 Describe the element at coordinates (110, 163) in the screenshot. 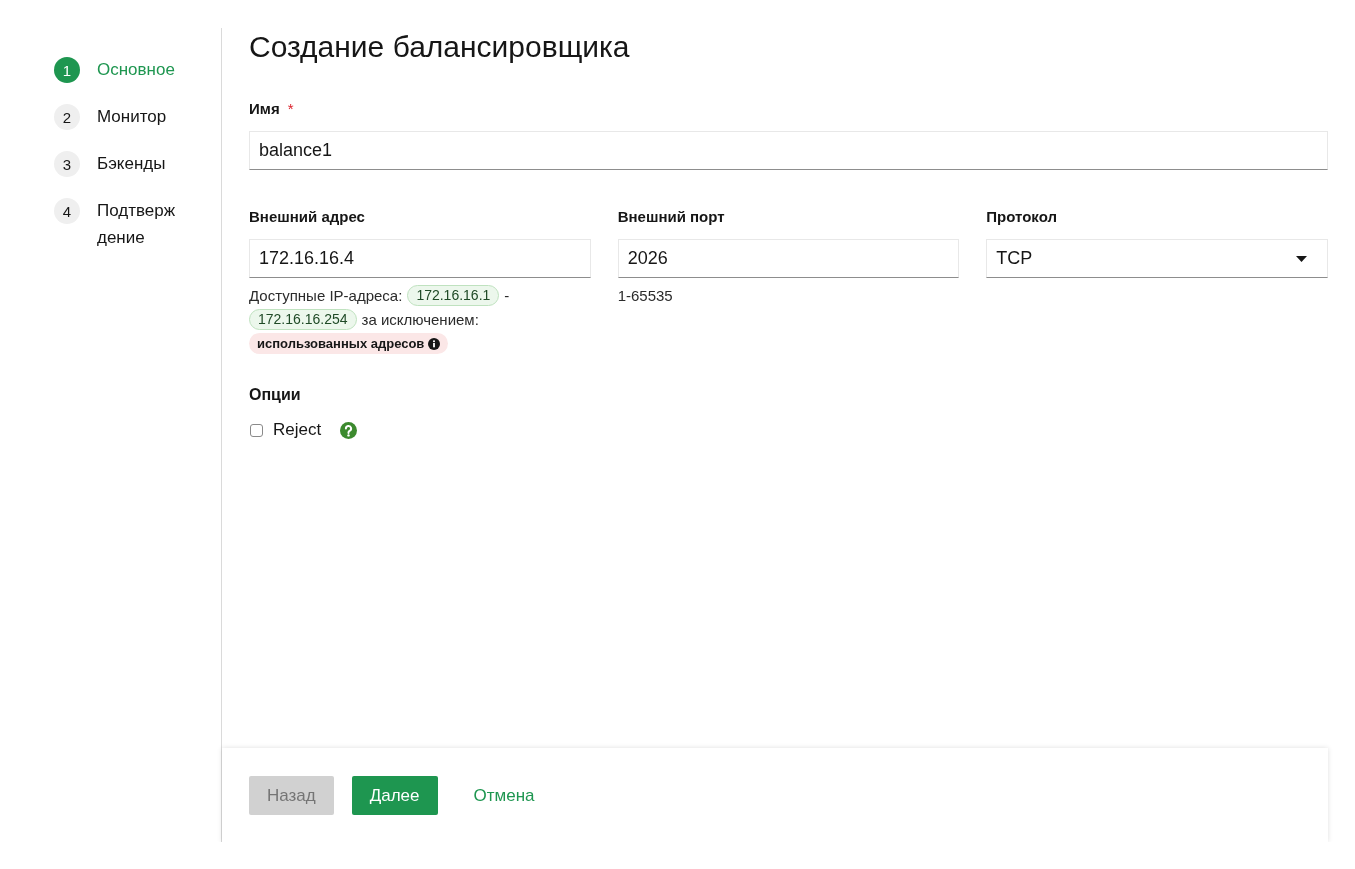

I see `wizard-step: 3 Бэкенды` at that location.